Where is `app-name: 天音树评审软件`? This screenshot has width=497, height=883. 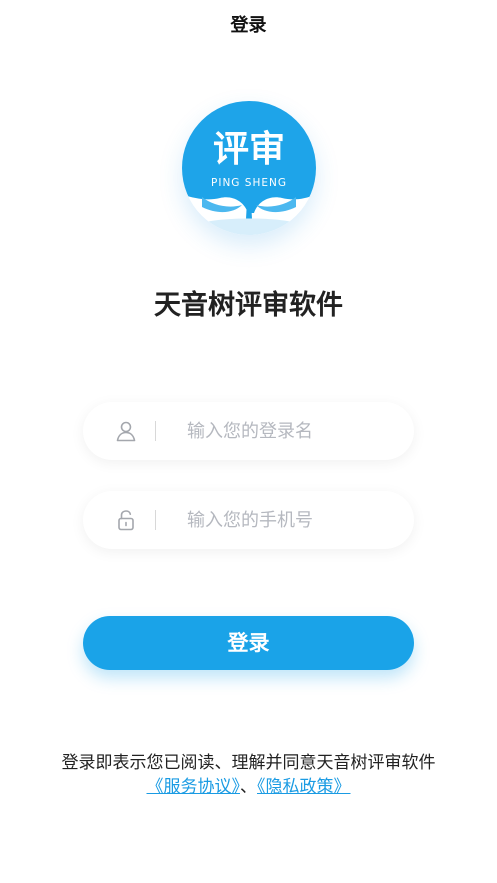
app-name: 天音树评审软件 is located at coordinates (248, 305).